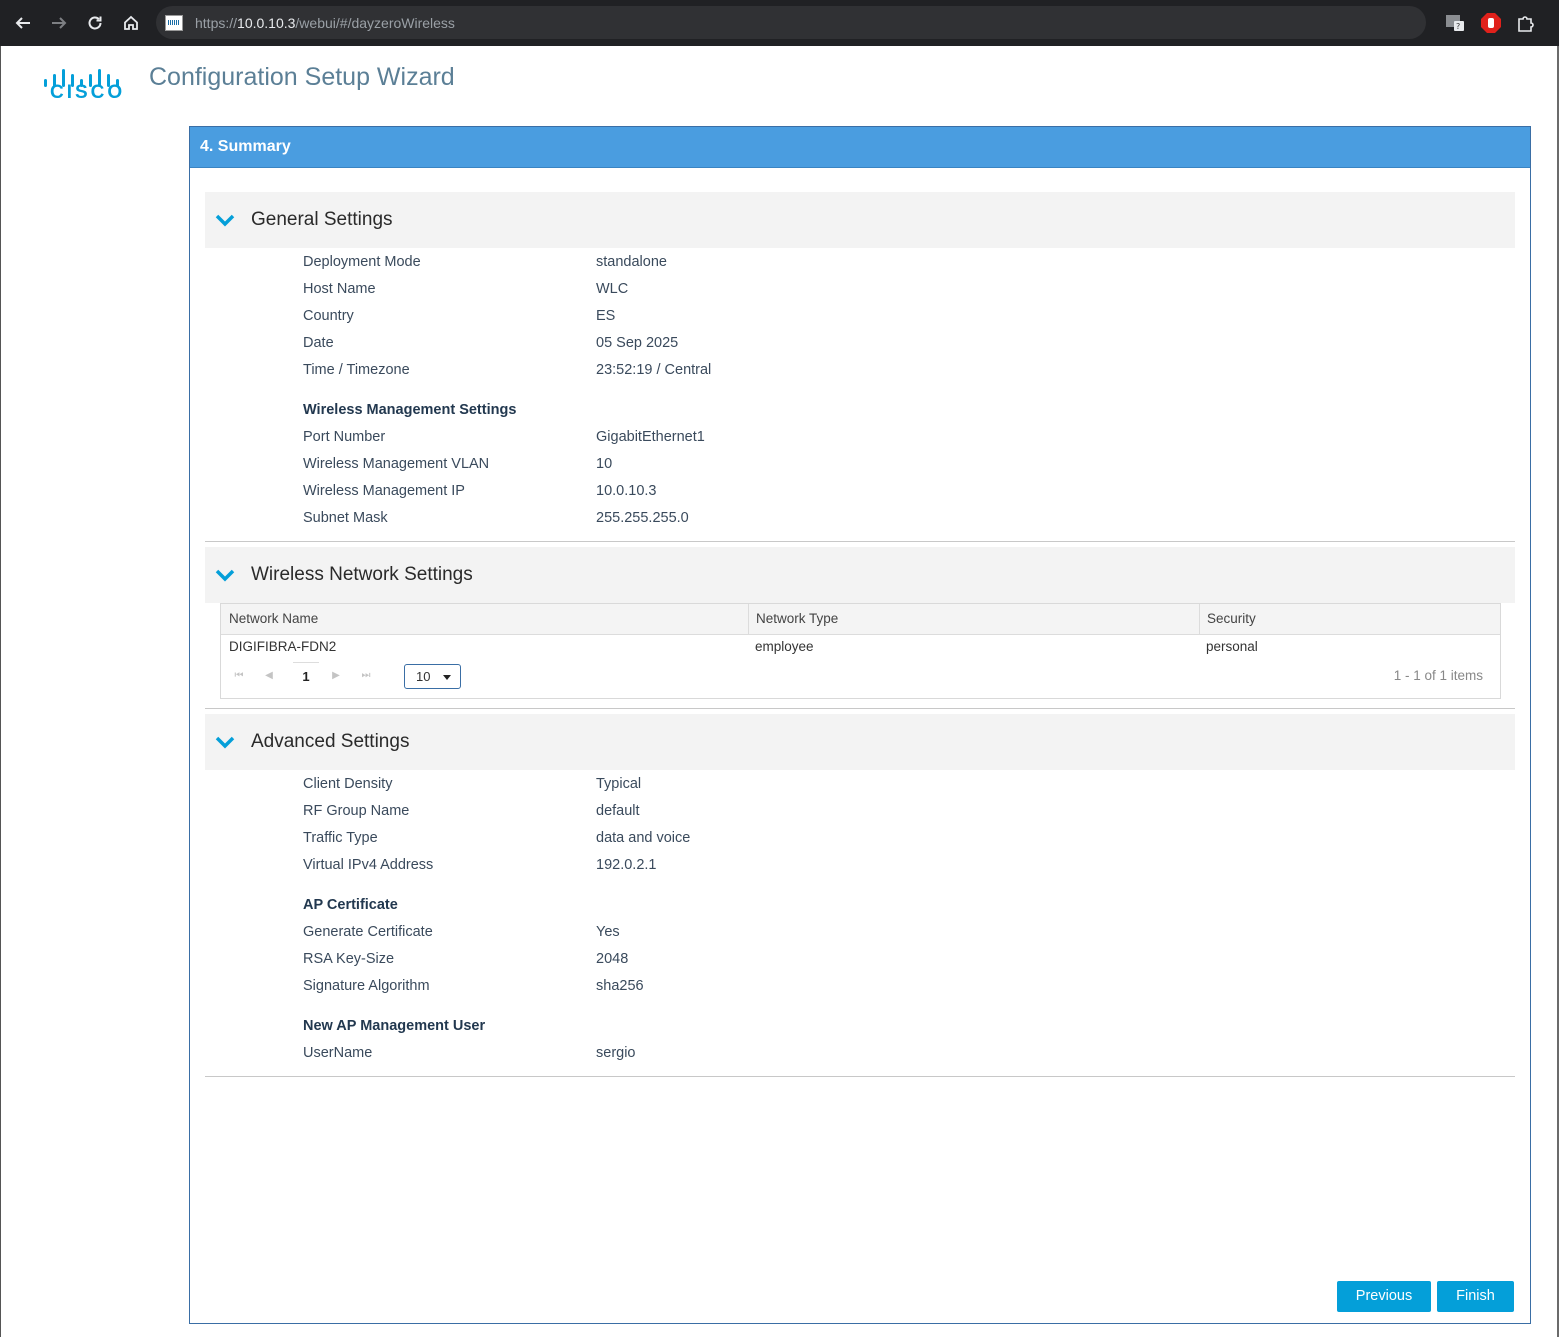  I want to click on forward-button, so click(59, 23).